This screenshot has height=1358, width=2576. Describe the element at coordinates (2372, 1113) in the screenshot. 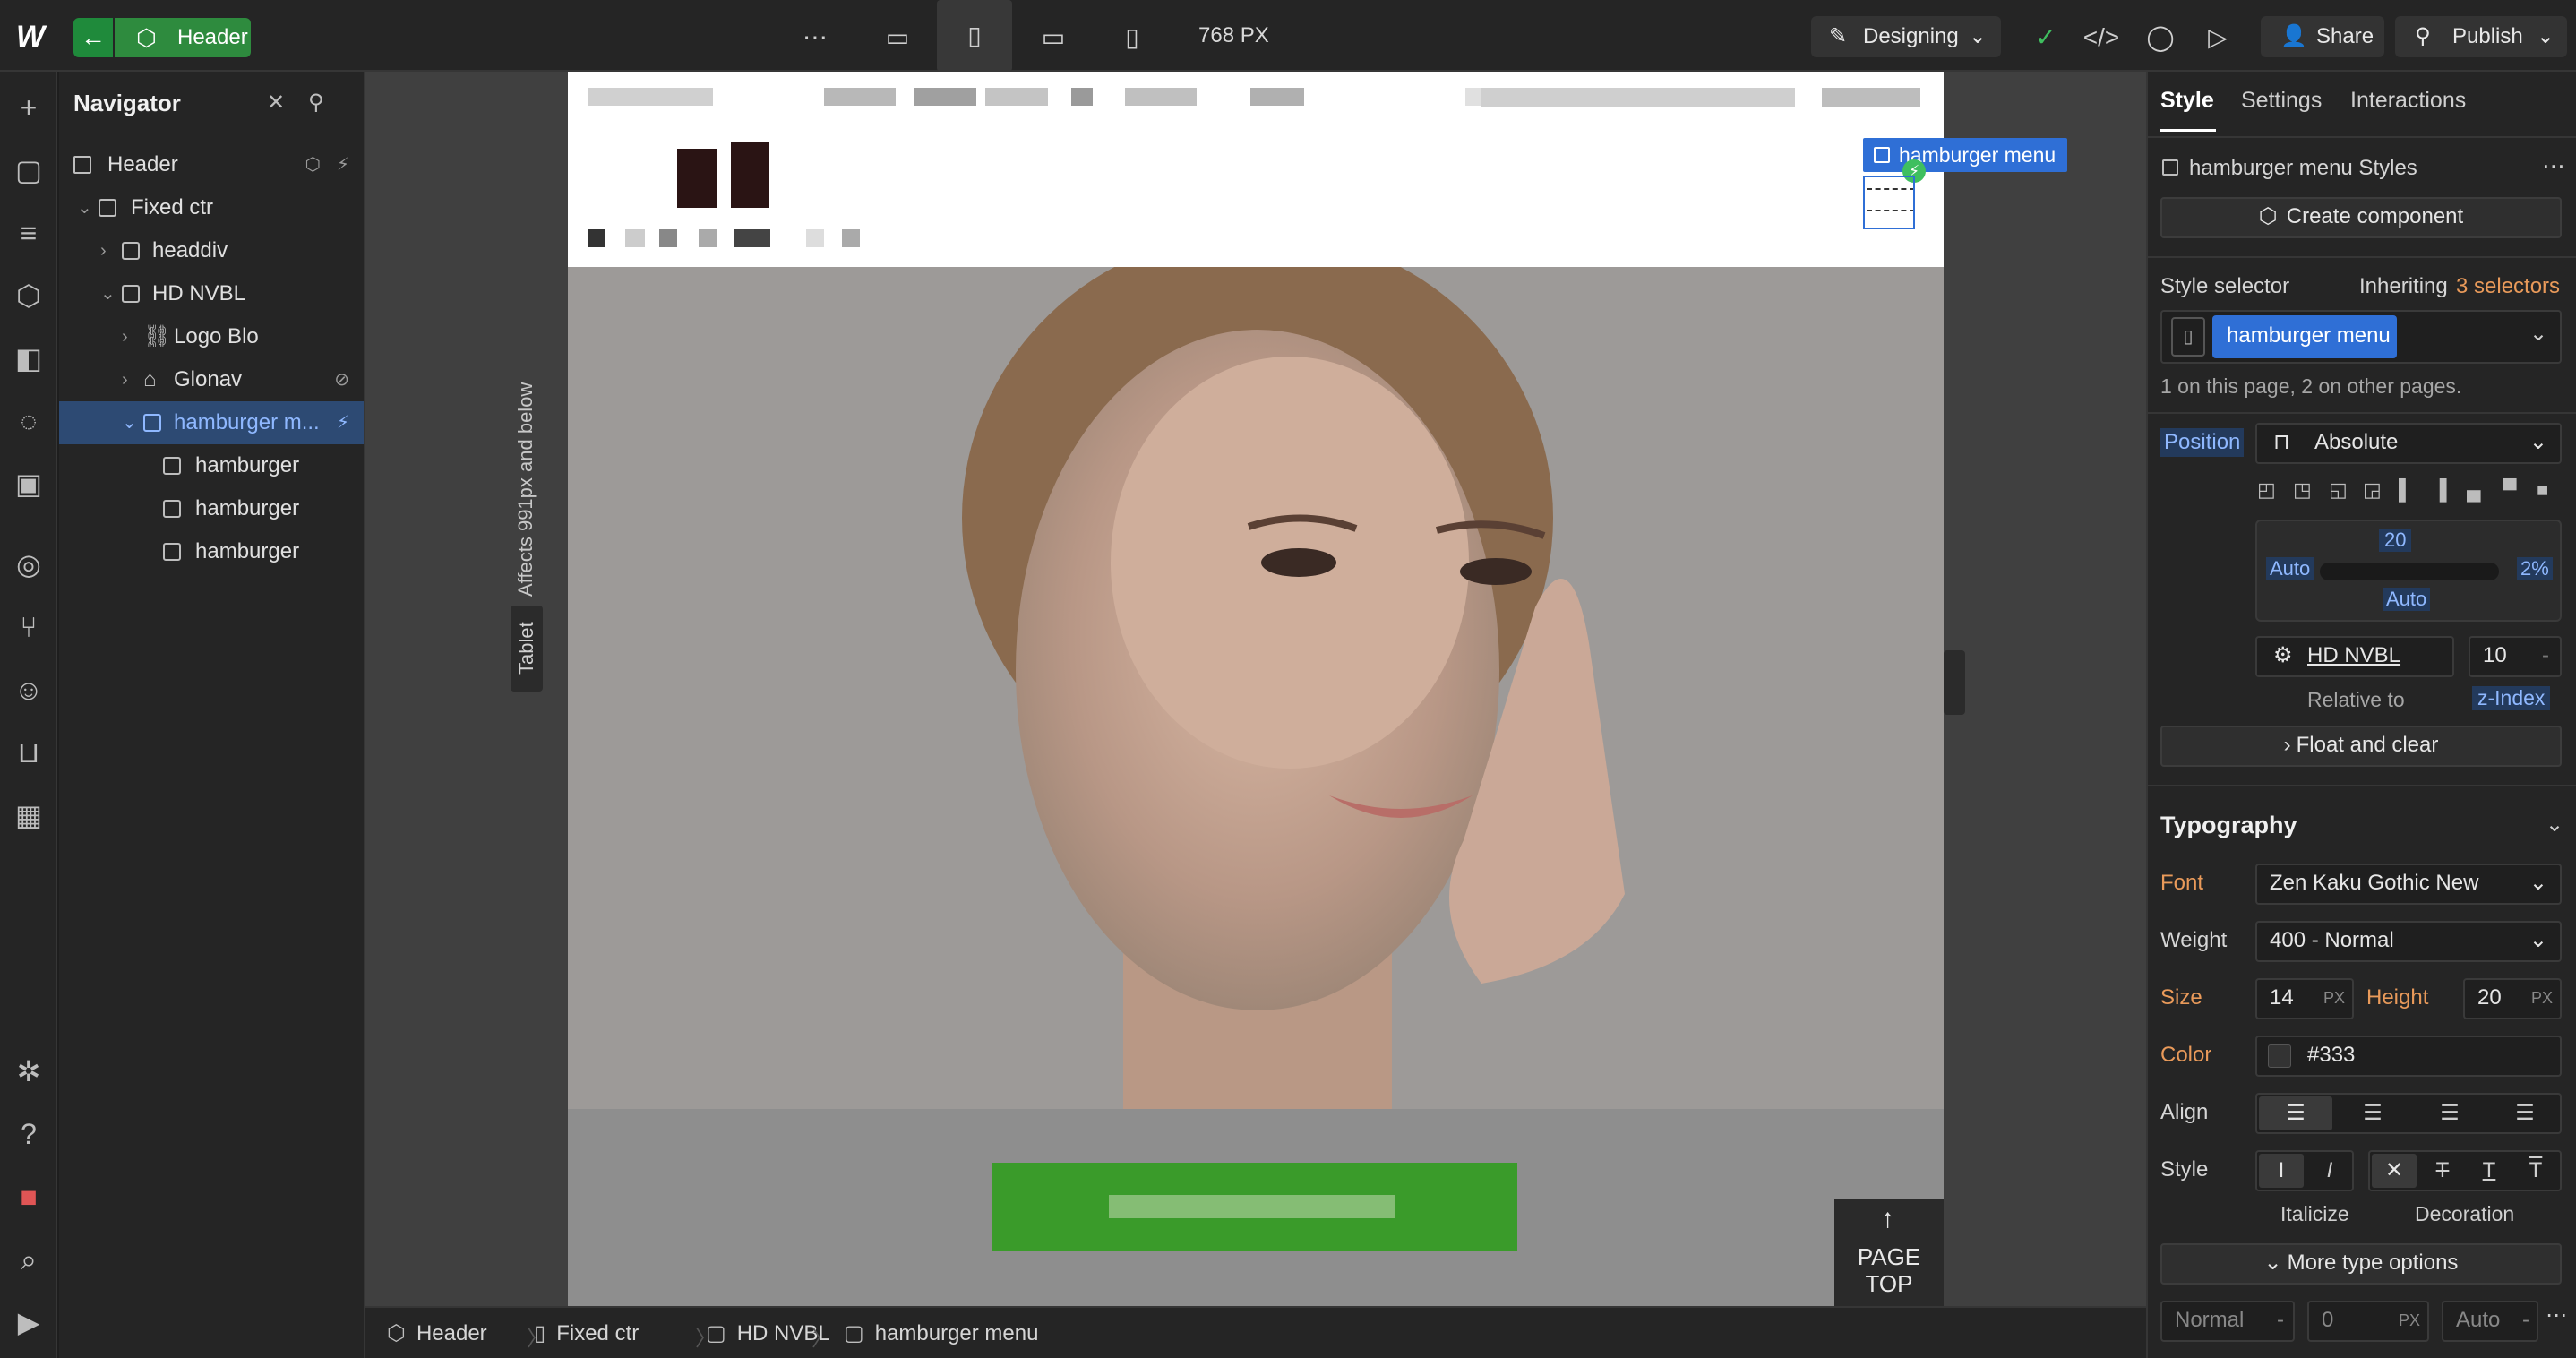

I see `align-center-icon: ☰` at that location.